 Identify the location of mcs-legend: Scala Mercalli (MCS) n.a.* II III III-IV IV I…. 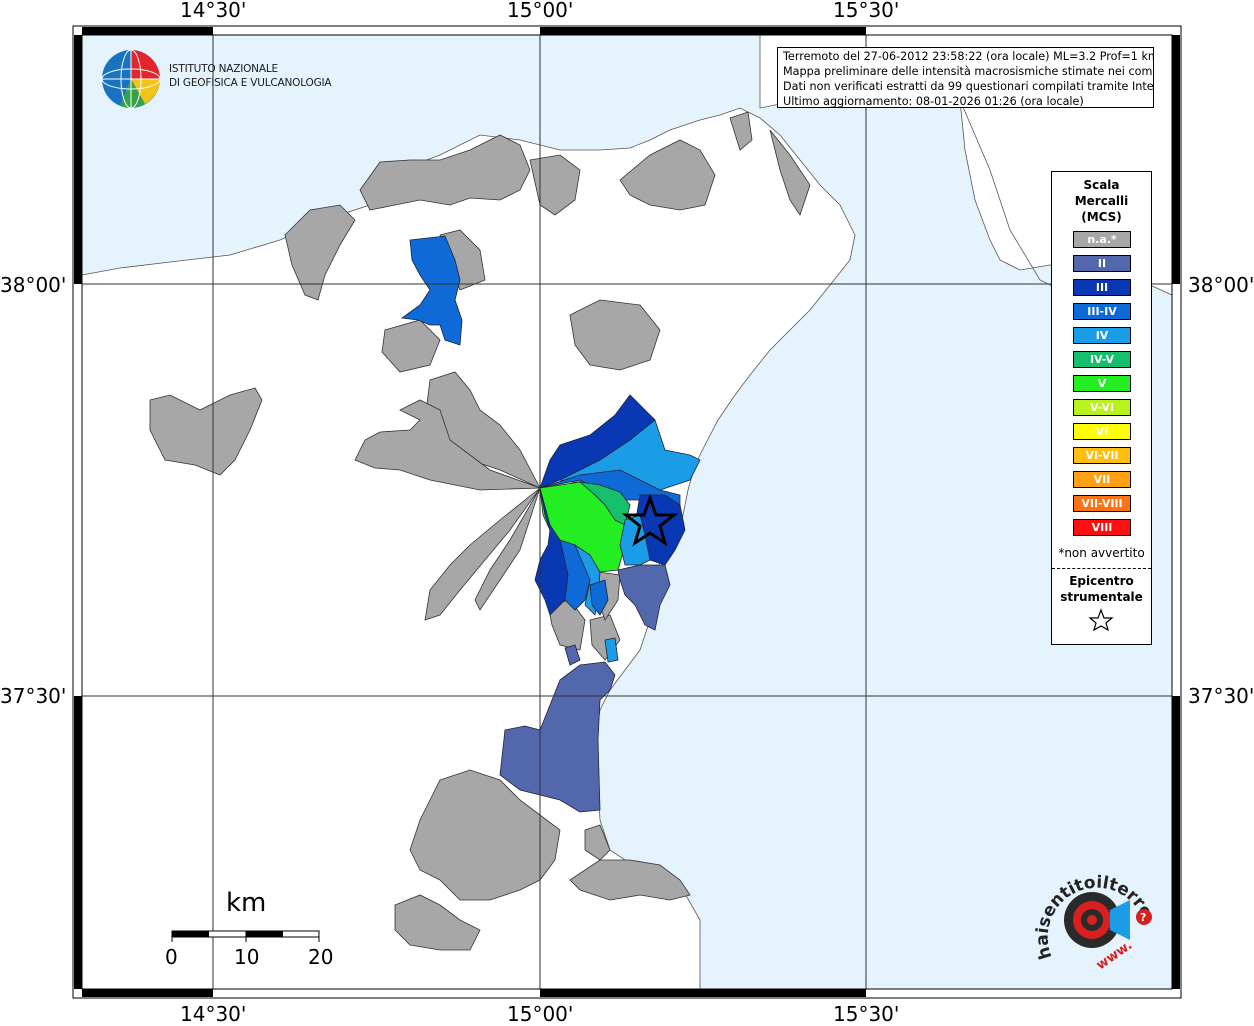
(1101, 408).